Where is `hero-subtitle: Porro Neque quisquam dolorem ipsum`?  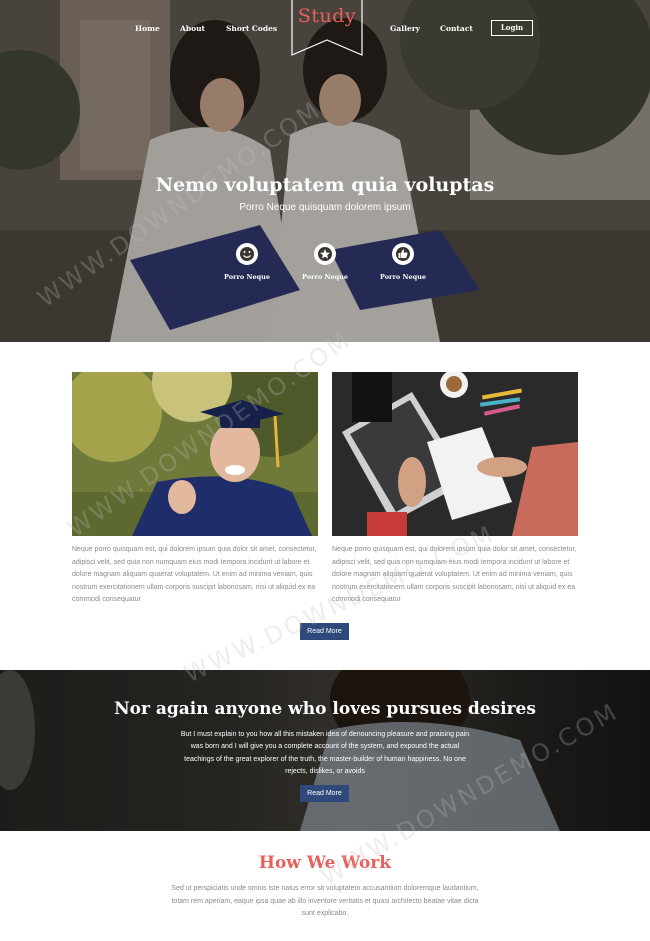 hero-subtitle: Porro Neque quisquam dolorem ipsum is located at coordinates (325, 207).